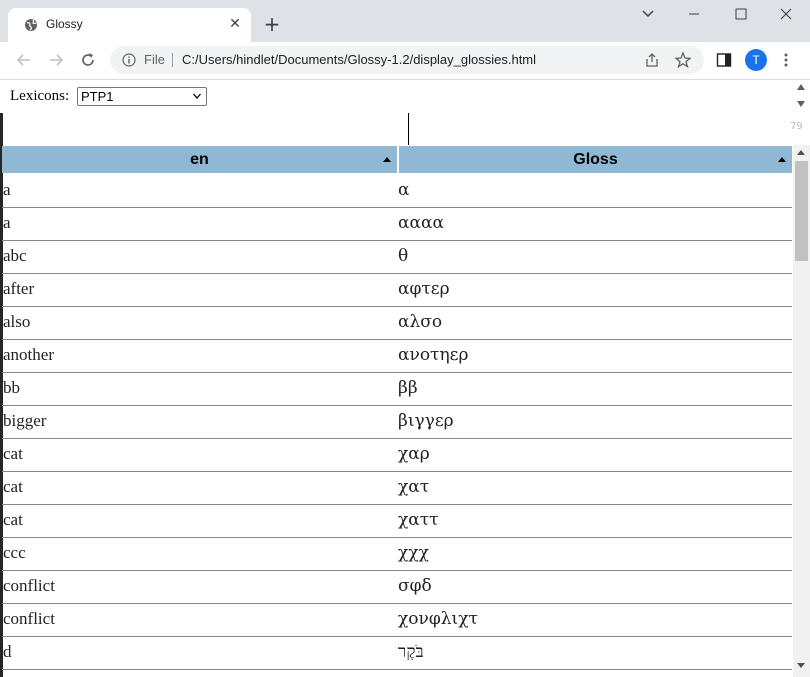  I want to click on cell-en: bigger, so click(25, 420).